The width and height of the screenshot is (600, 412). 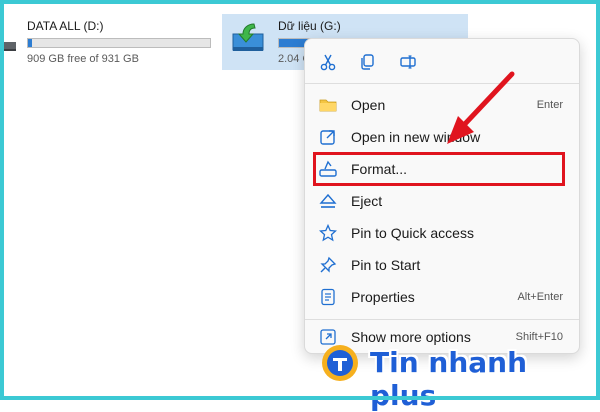 What do you see at coordinates (449, 379) in the screenshot?
I see `logo-text: Tin nhanh plus` at bounding box center [449, 379].